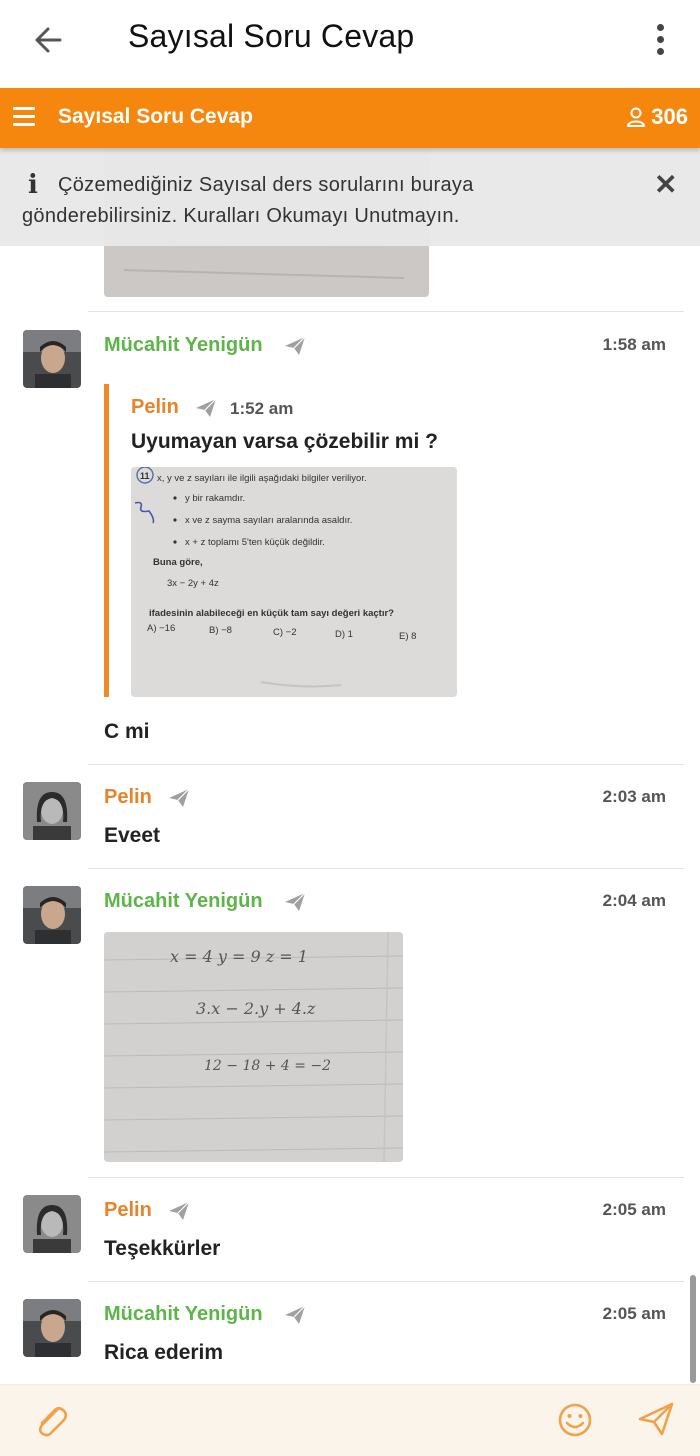 The width and height of the screenshot is (700, 1456). What do you see at coordinates (660, 40) in the screenshot?
I see `more-vert-icon` at bounding box center [660, 40].